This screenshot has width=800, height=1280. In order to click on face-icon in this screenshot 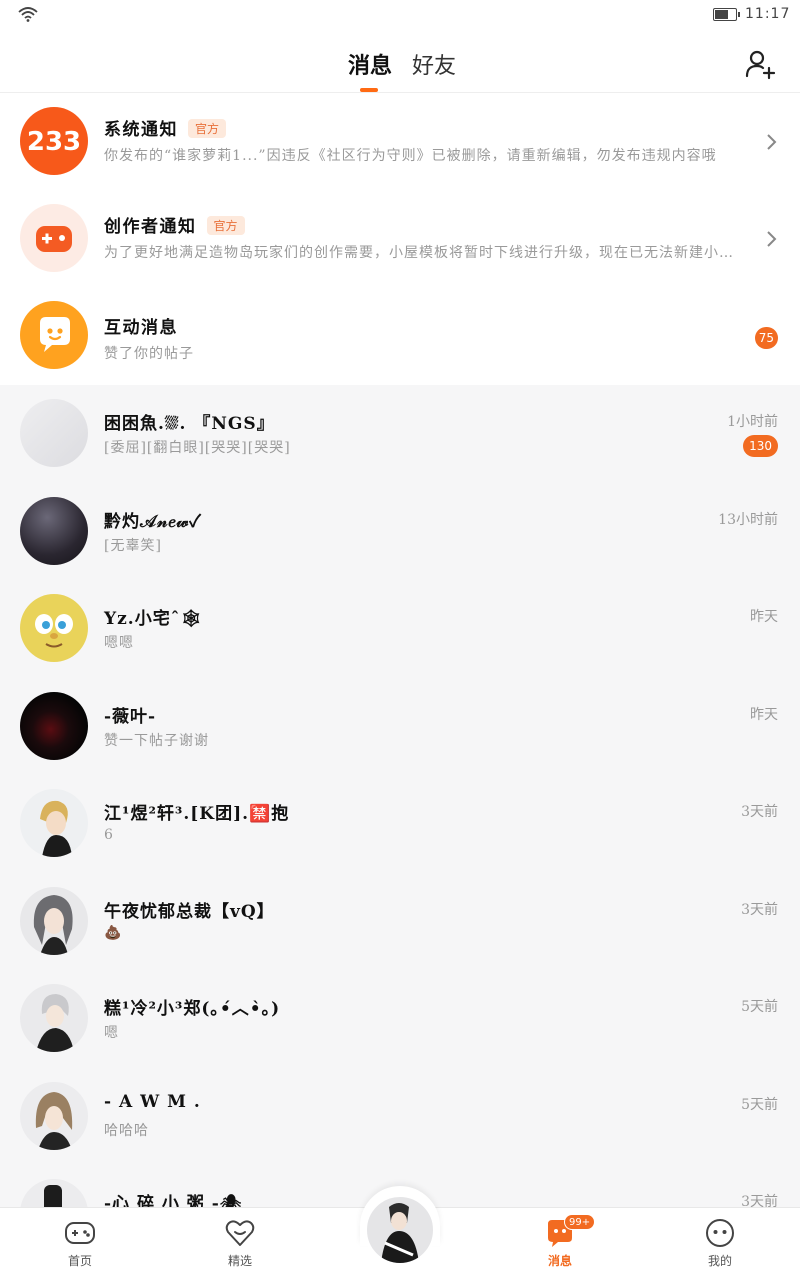, I will do `click(720, 1233)`.